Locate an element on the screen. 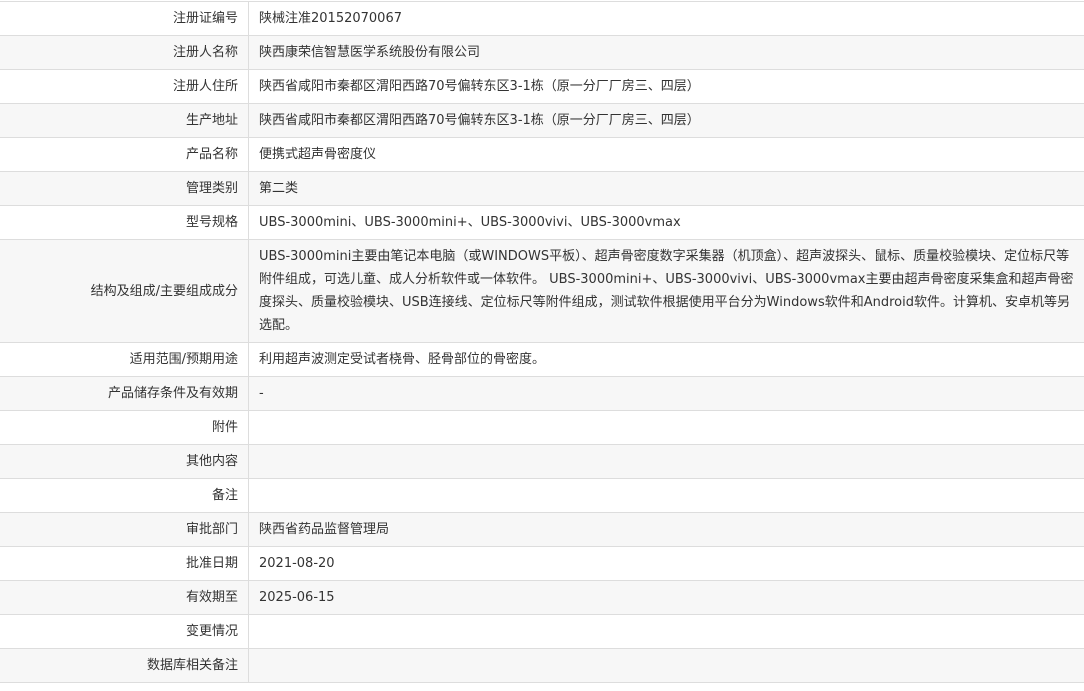  table-row: 其他内容 is located at coordinates (542, 461).